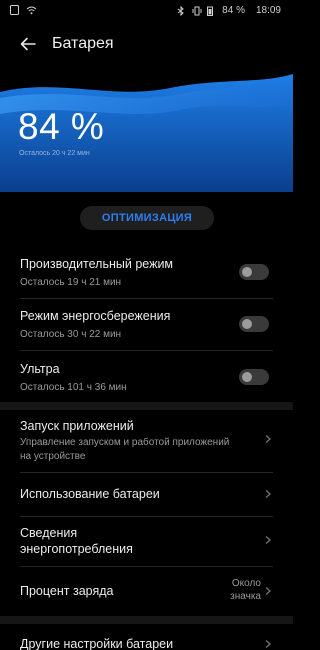 The width and height of the screenshot is (320, 650). I want to click on ultra-mode-subtitle: Осталось 101 ч 36 мин, so click(73, 387).